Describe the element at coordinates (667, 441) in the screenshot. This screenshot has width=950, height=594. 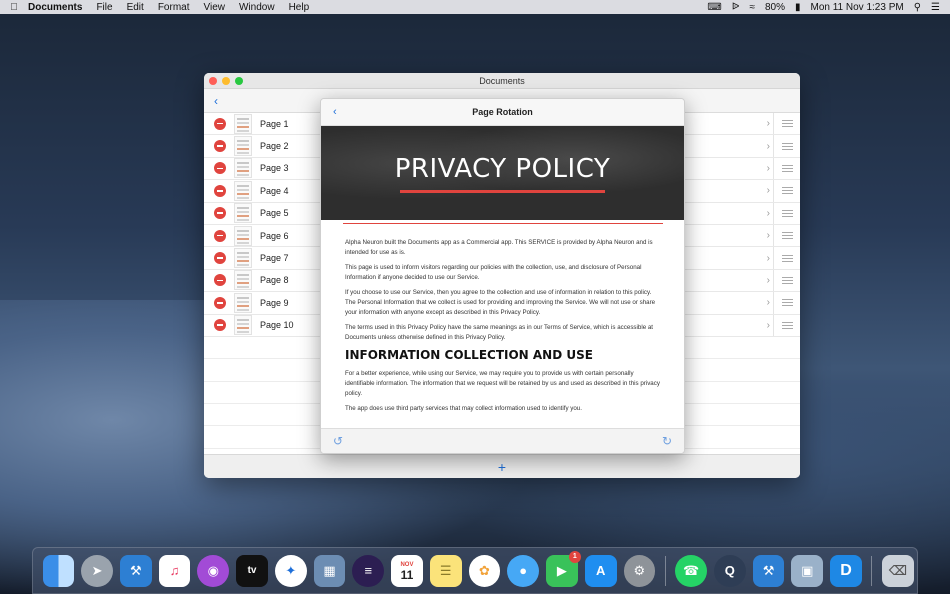
I see `rotate-right-icon: ↻` at that location.